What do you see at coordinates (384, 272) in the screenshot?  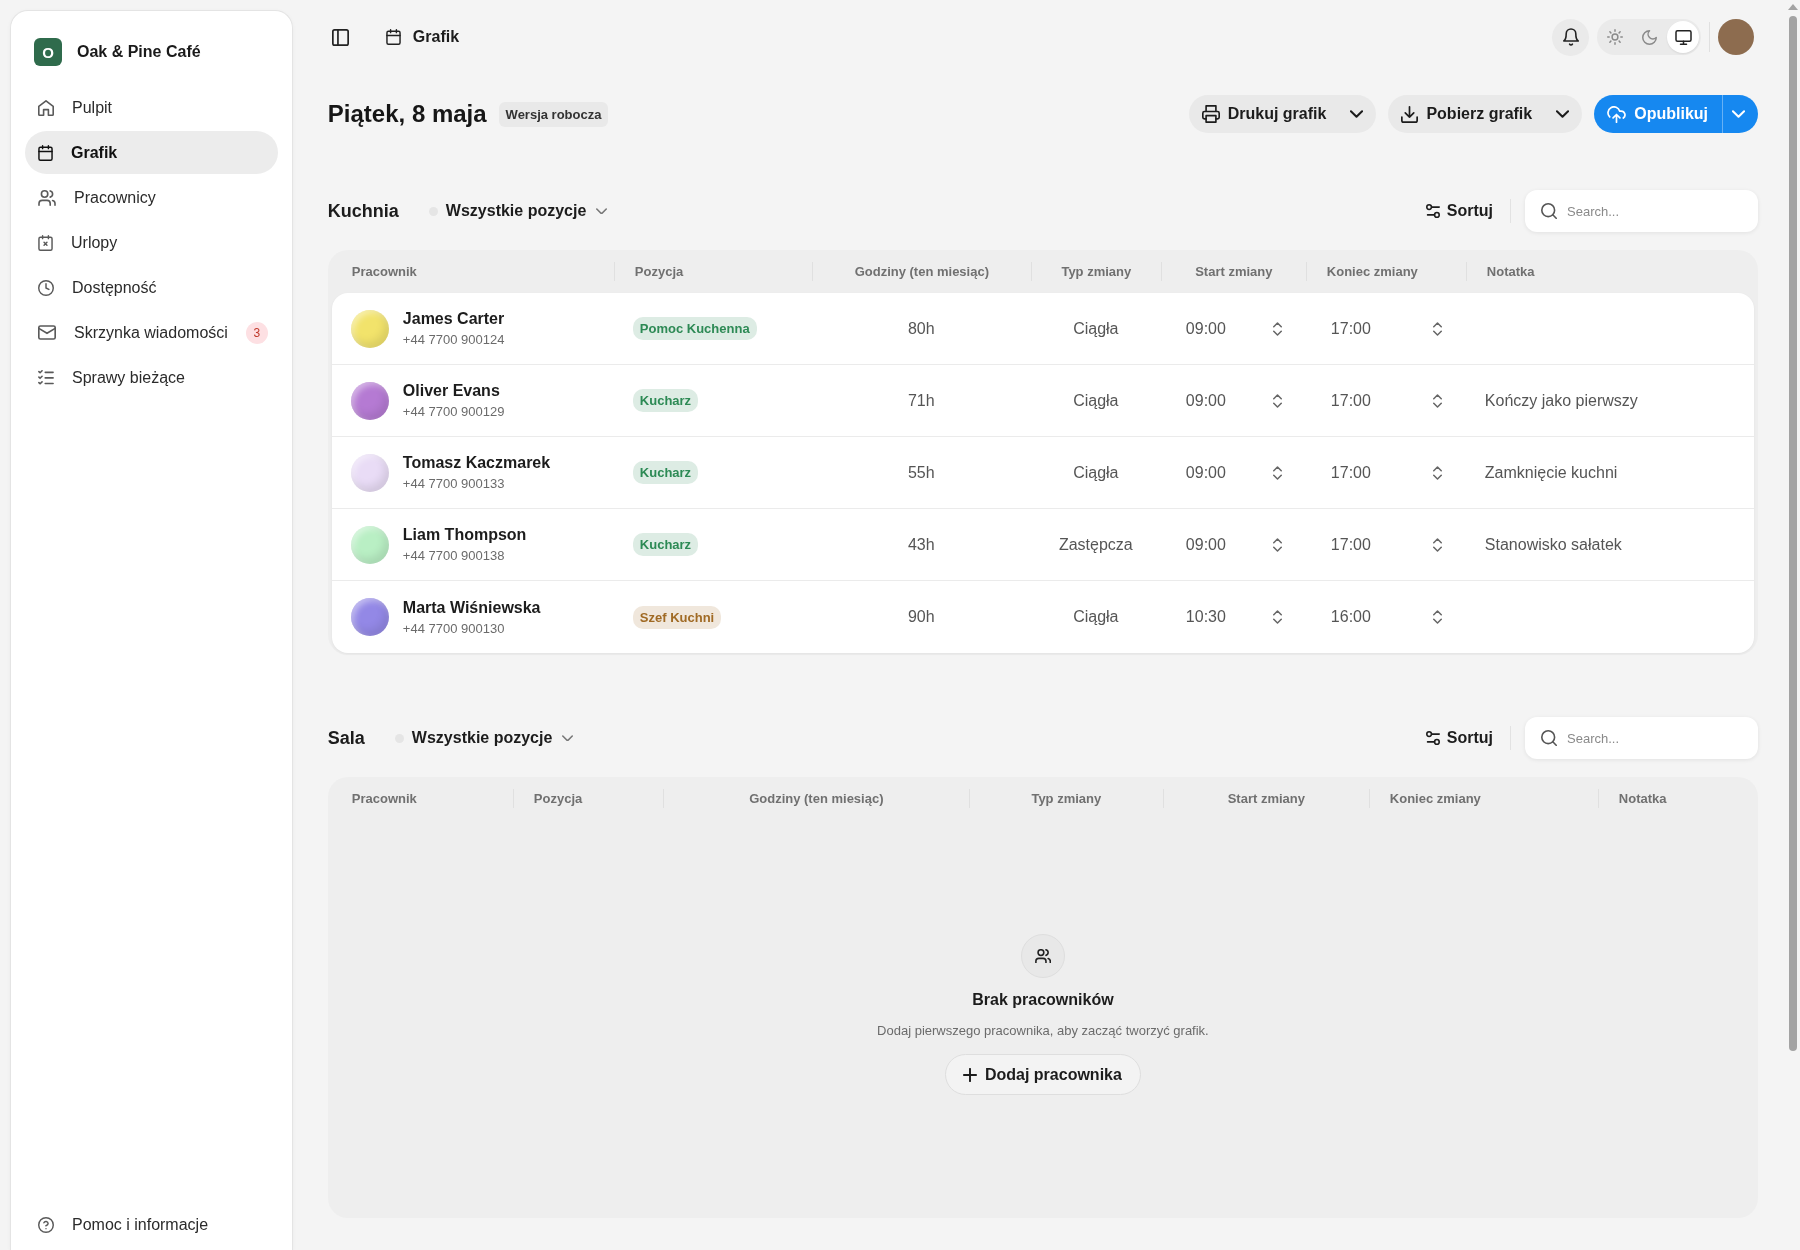 I see `column-header: Pracownik` at bounding box center [384, 272].